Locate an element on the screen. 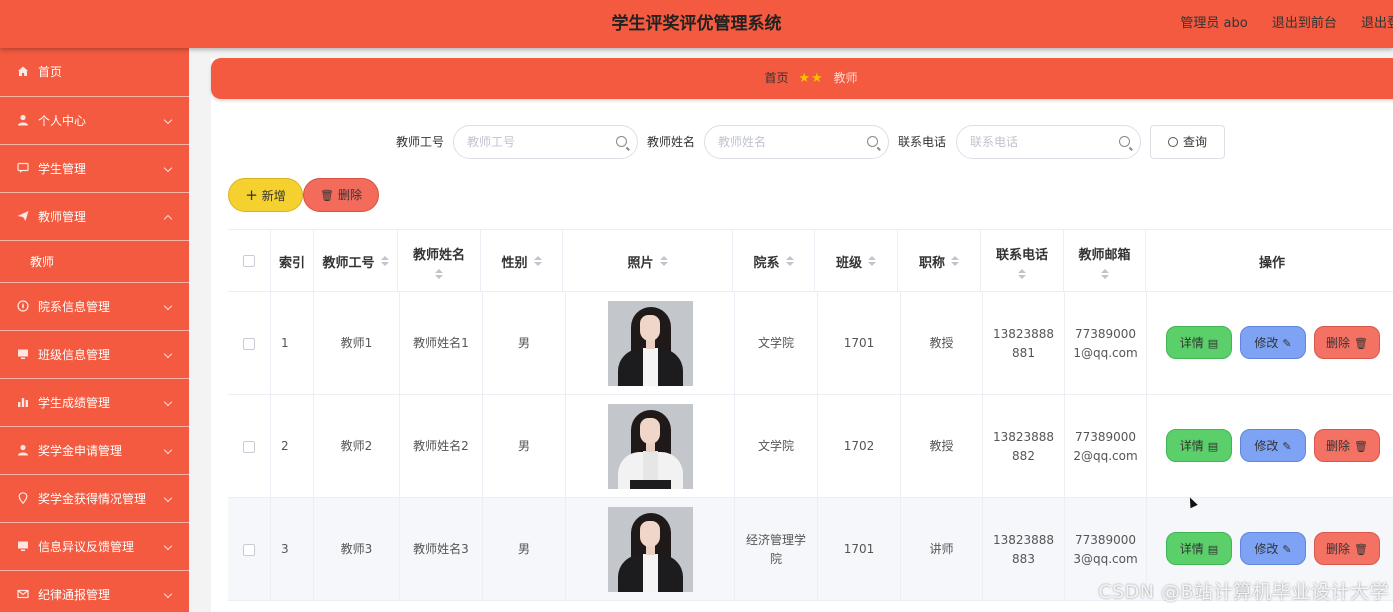 The image size is (1393, 612). batch-delete-button: 🗑 删除 is located at coordinates (341, 195).